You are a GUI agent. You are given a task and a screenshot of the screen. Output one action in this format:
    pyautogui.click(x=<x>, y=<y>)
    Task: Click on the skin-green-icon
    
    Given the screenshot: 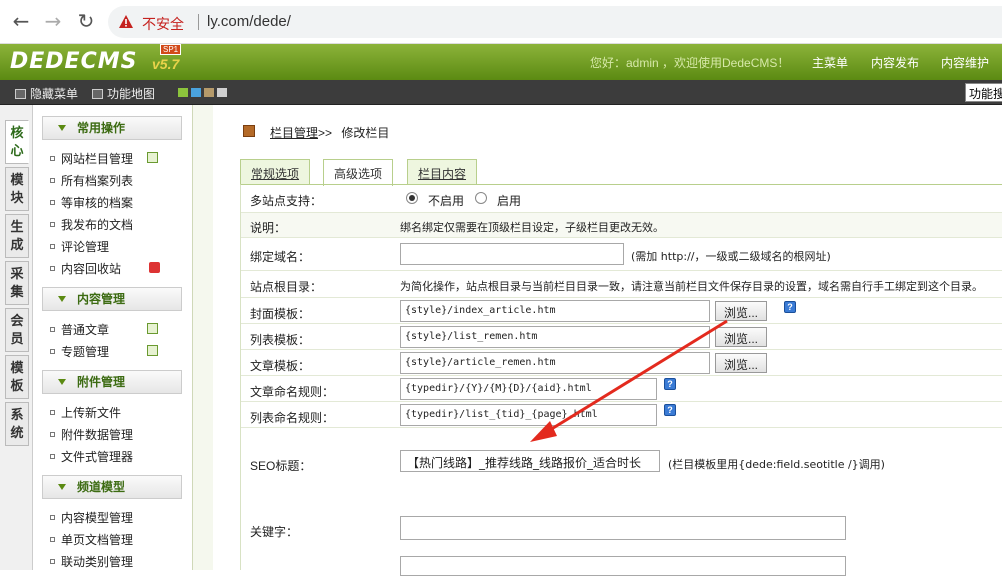 What is the action you would take?
    pyautogui.click(x=183, y=92)
    